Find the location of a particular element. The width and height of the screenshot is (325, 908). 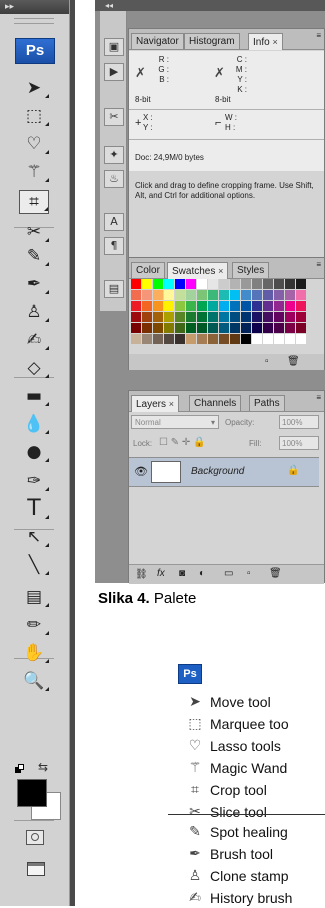

adjustment-layer-icon: ◐ is located at coordinates (202, 573).